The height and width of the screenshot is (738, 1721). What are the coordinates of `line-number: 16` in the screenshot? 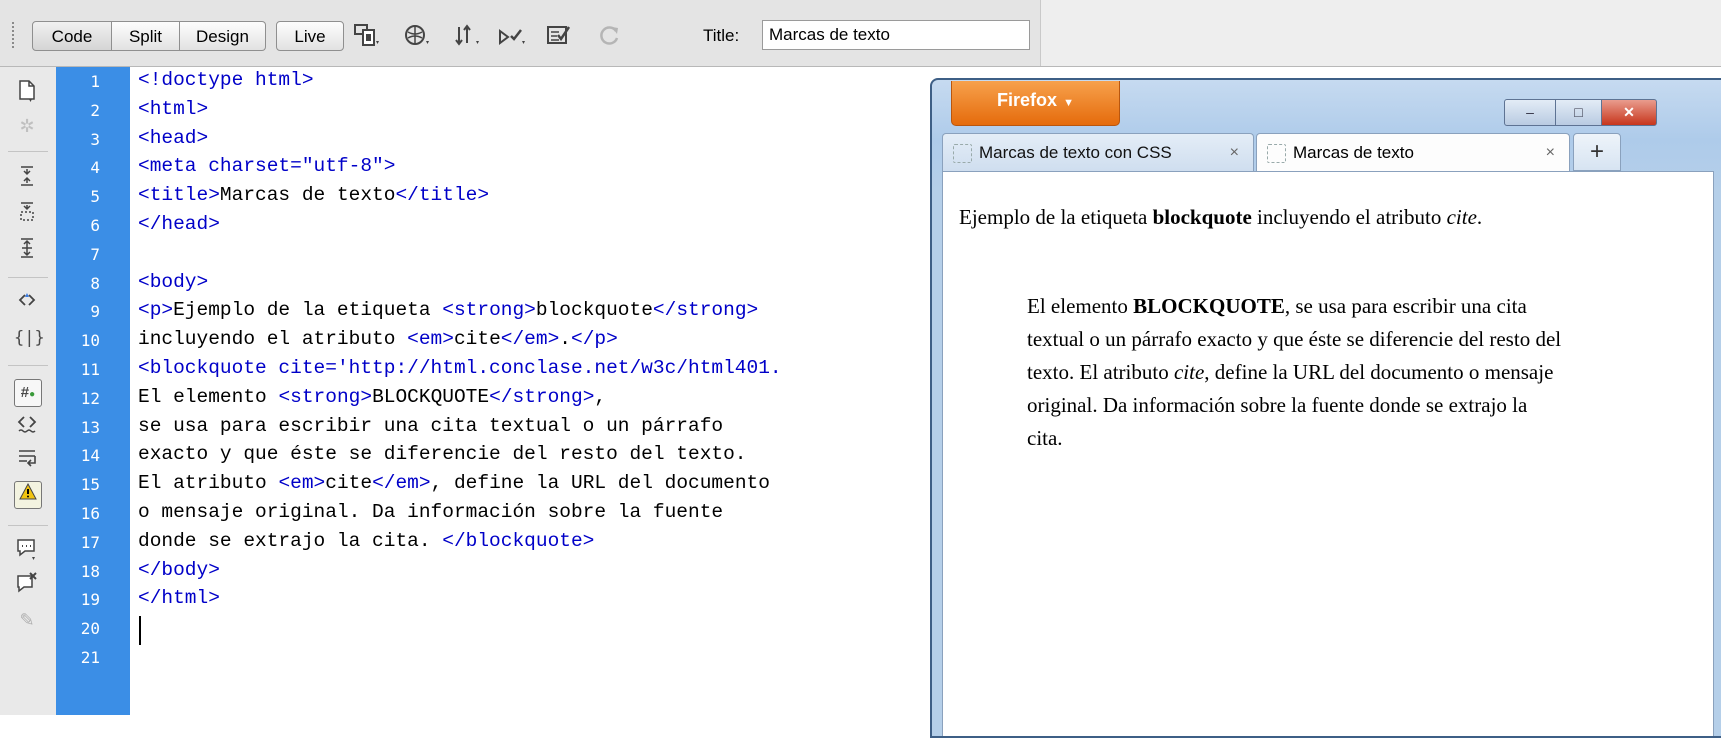 It's located at (78, 513).